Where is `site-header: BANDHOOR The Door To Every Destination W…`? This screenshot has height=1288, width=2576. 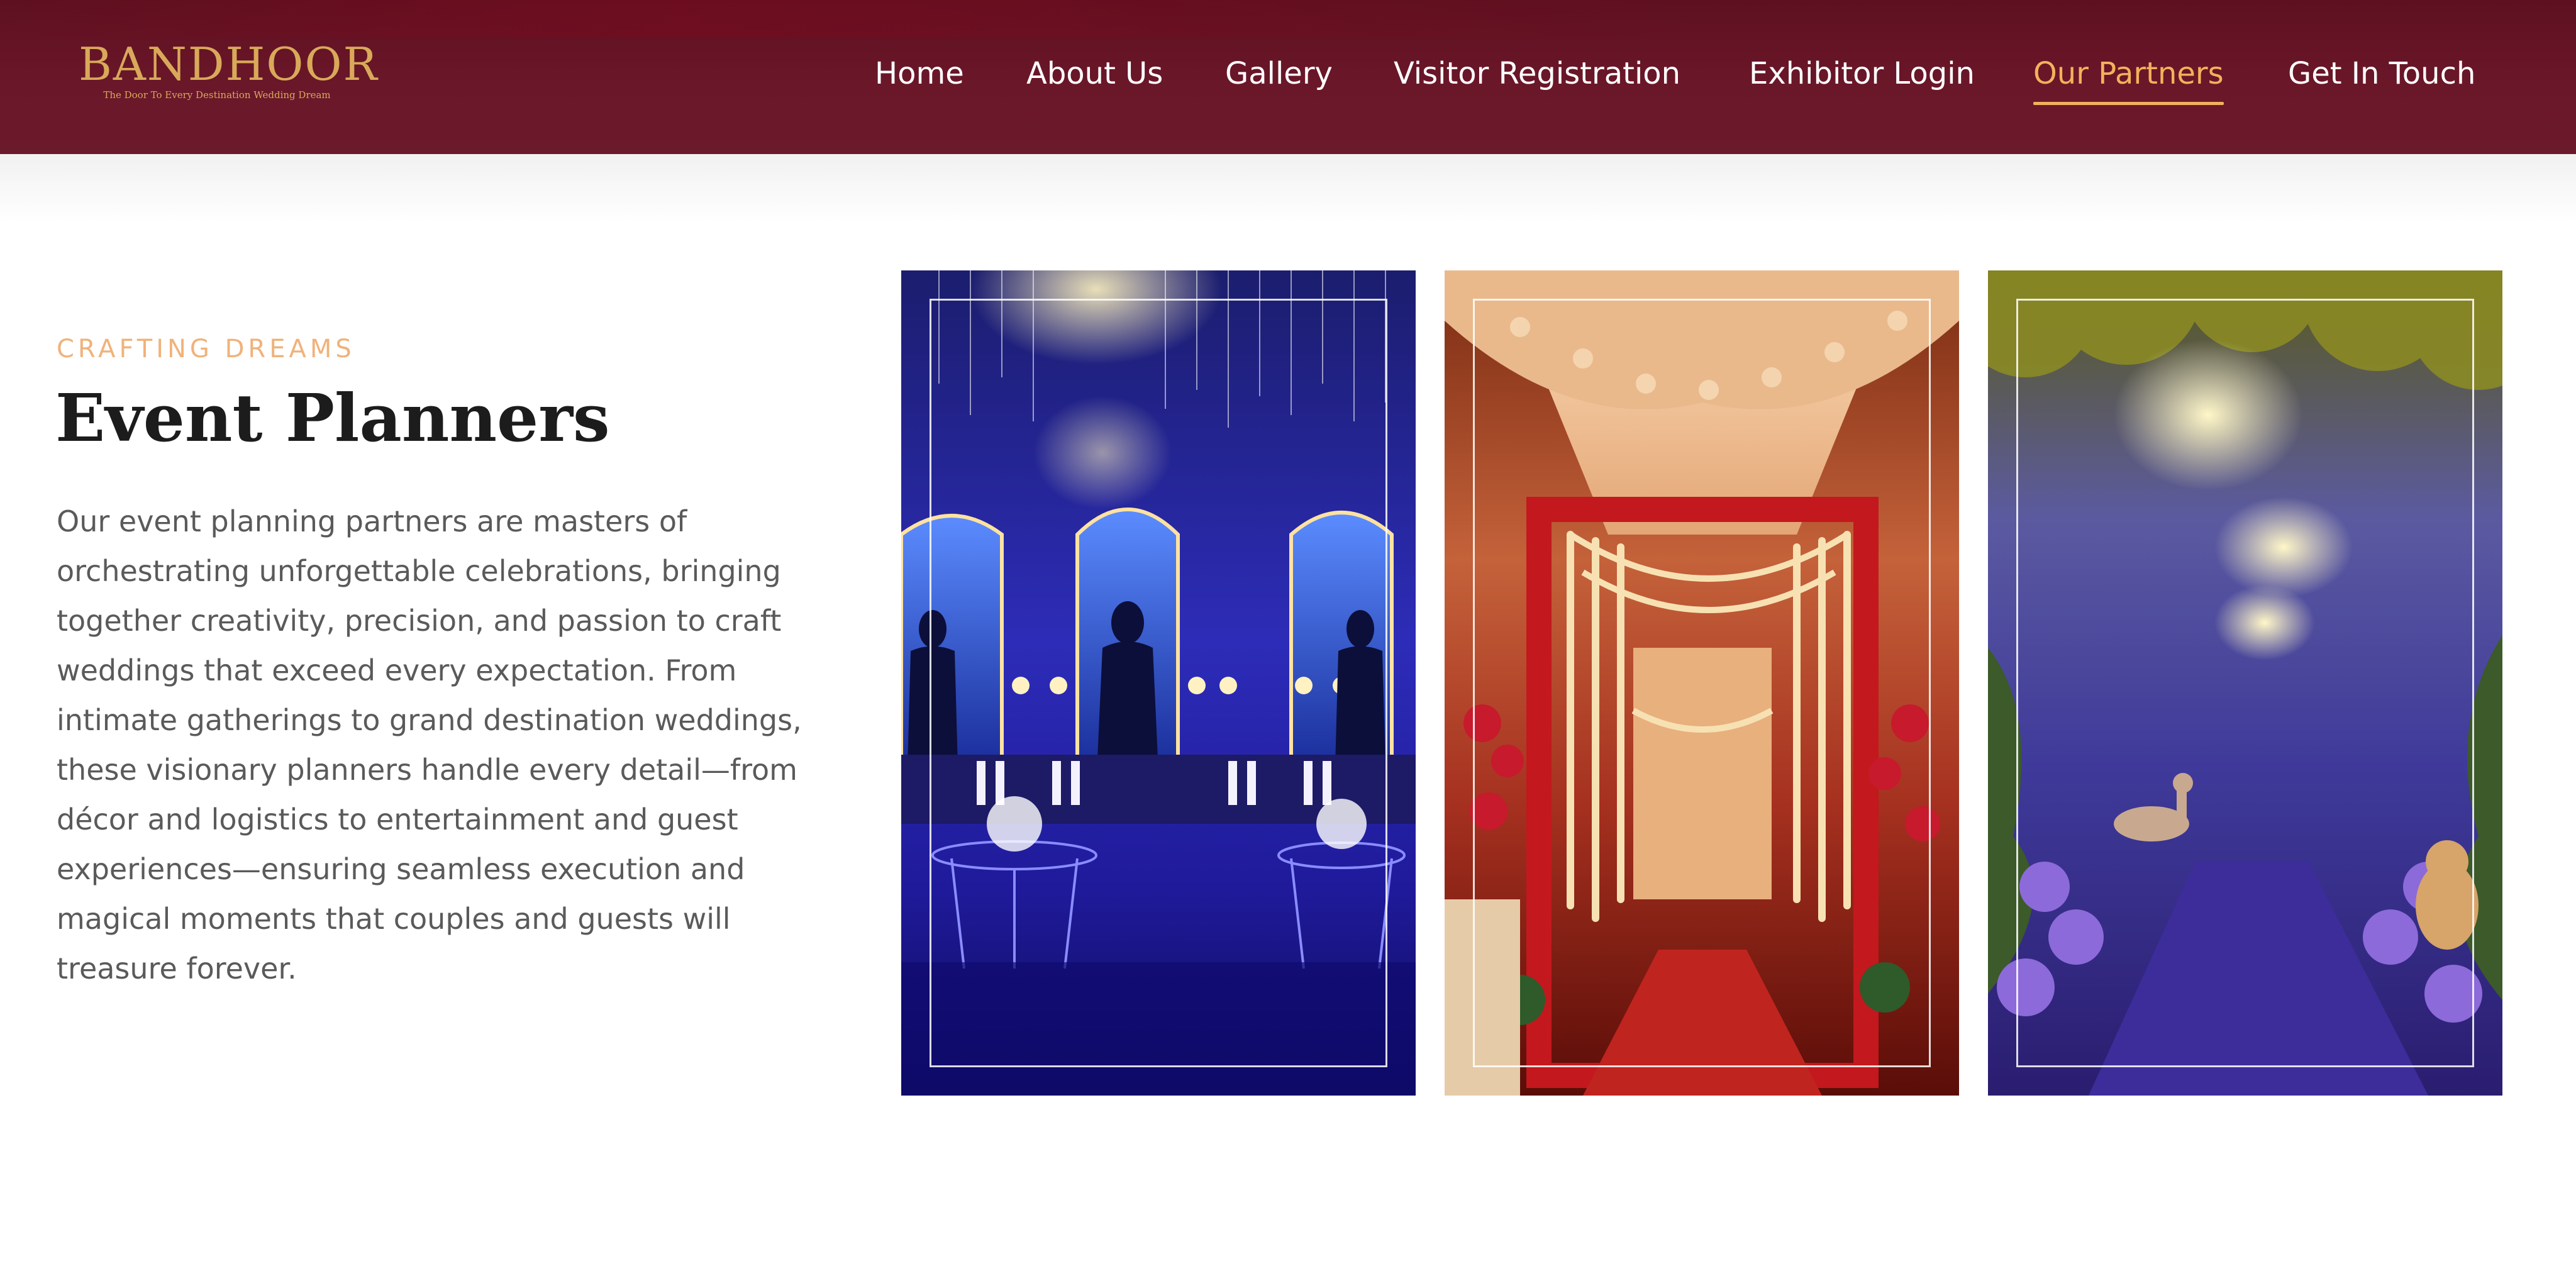 site-header: BANDHOOR The Door To Every Destination W… is located at coordinates (1288, 77).